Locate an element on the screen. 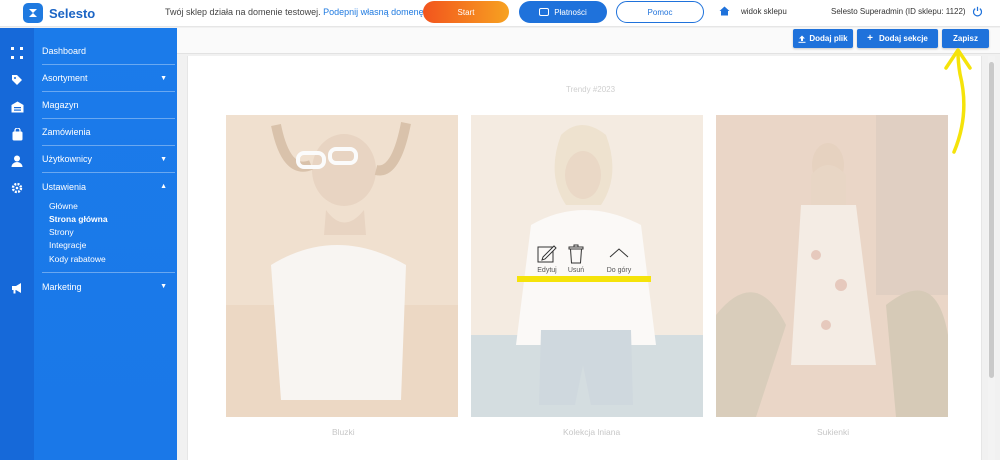  gear-icon is located at coordinates (17, 188).